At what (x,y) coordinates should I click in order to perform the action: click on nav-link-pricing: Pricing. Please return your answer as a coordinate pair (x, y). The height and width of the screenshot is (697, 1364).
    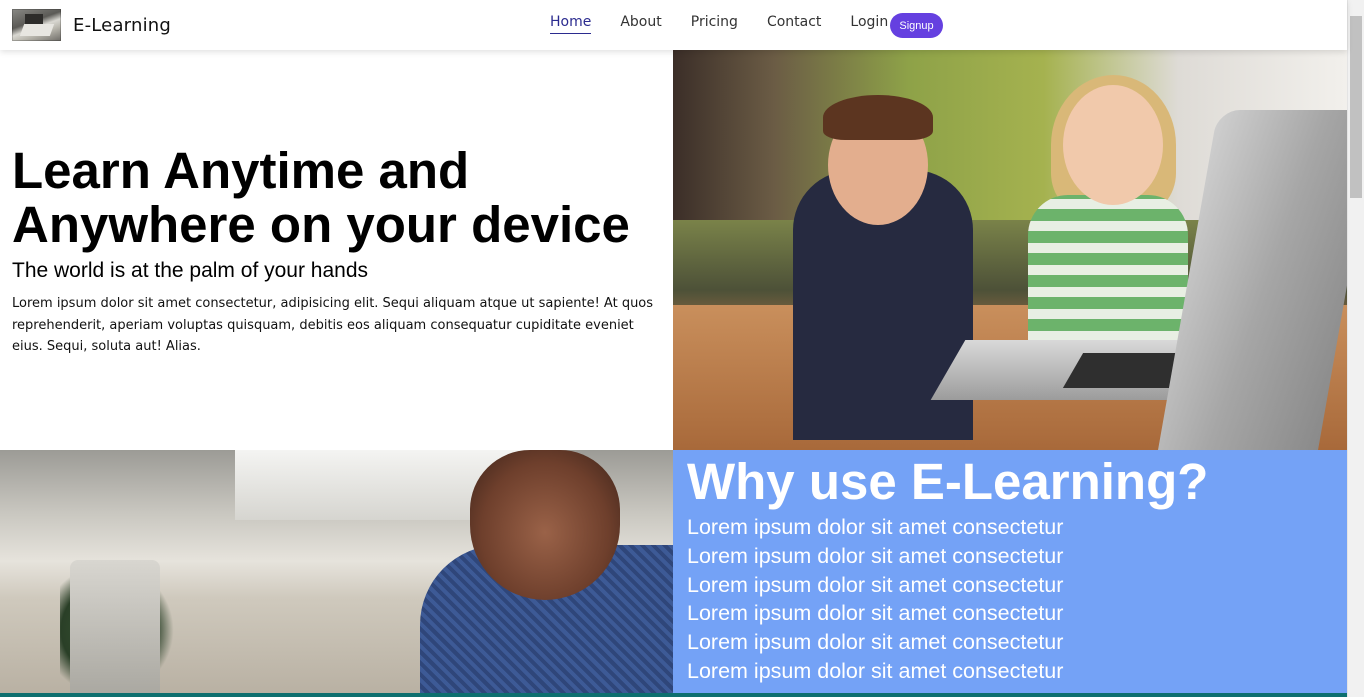
    Looking at the image, I should click on (714, 24).